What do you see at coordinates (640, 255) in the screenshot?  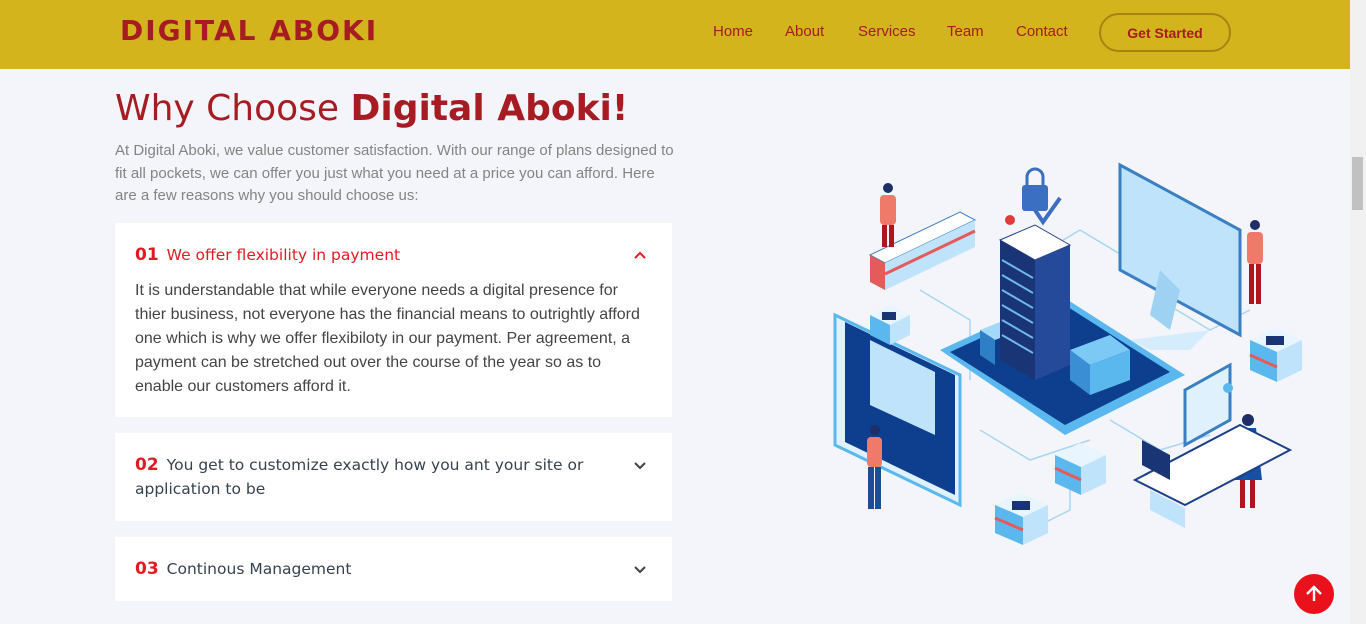 I see `chevron-up-icon` at bounding box center [640, 255].